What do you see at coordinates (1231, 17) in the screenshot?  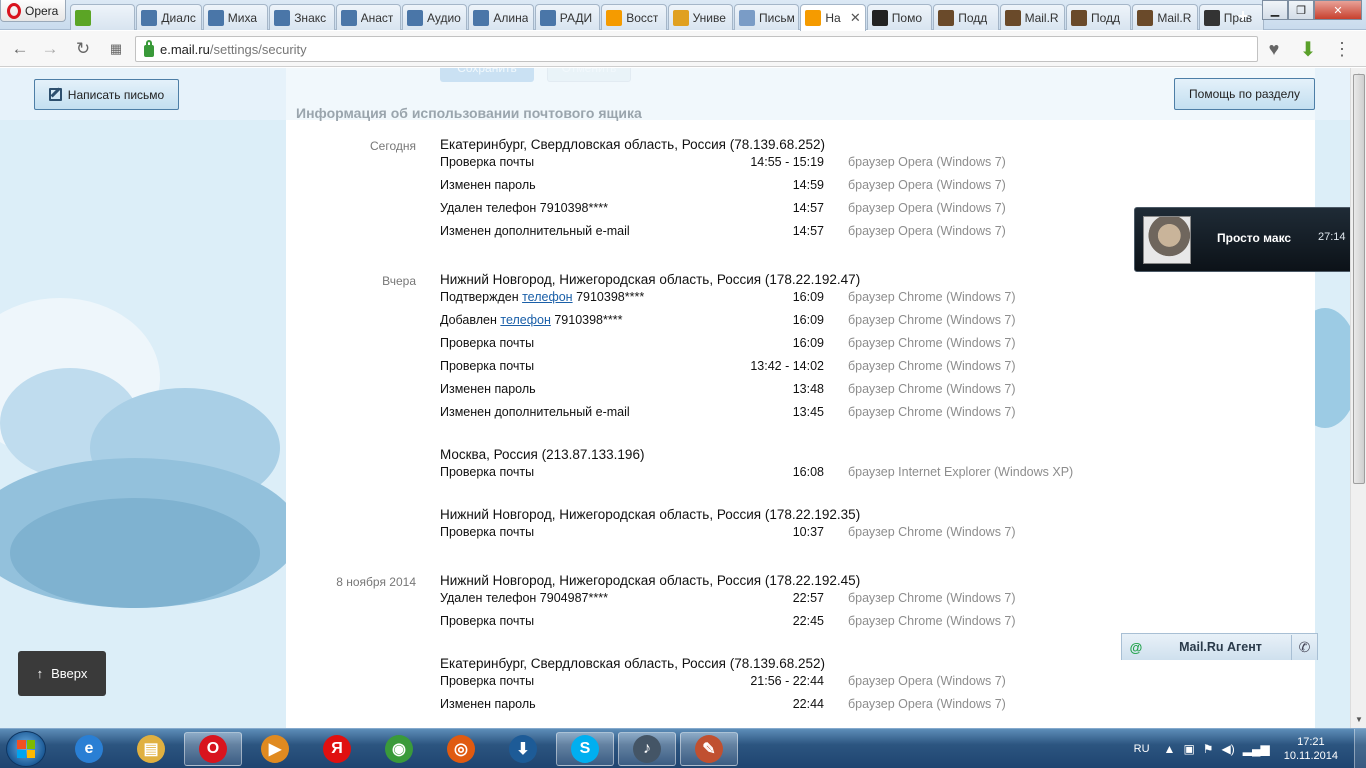 I see `browser-tab: Прав` at bounding box center [1231, 17].